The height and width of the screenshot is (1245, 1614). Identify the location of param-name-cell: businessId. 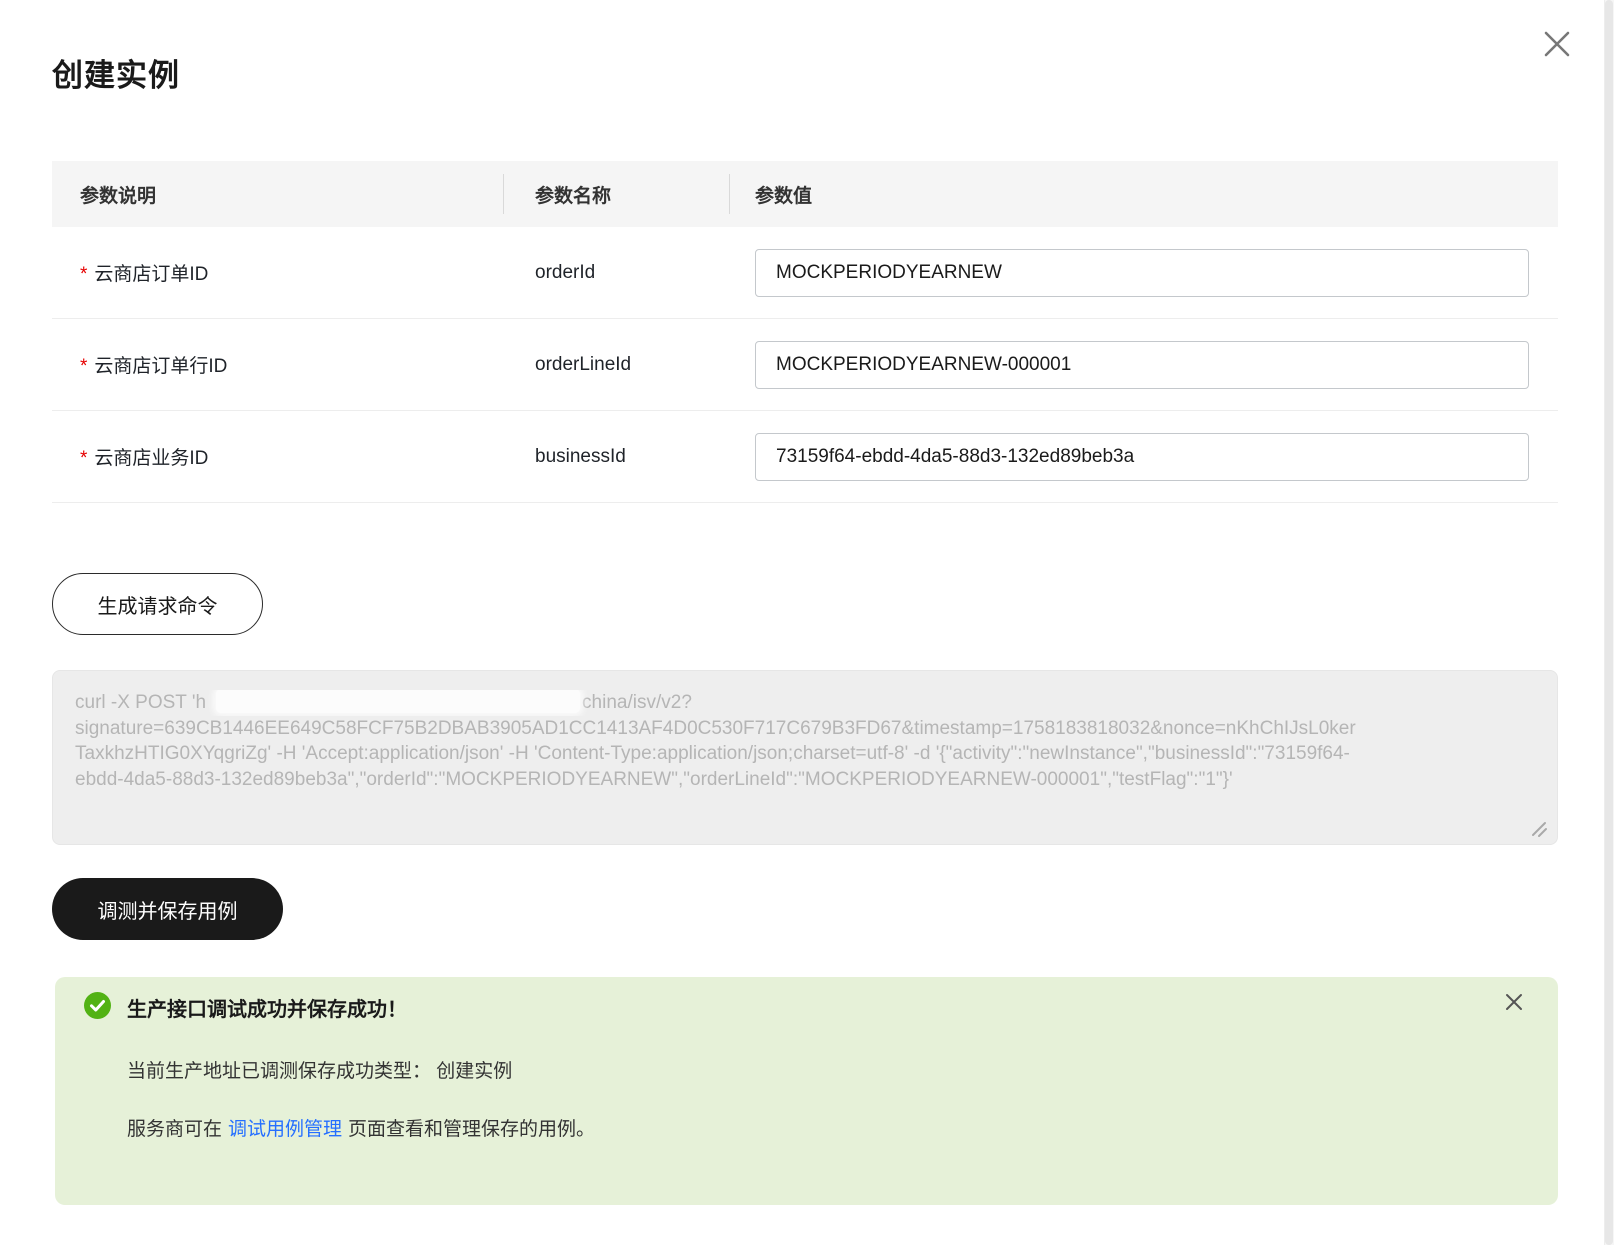
(616, 457).